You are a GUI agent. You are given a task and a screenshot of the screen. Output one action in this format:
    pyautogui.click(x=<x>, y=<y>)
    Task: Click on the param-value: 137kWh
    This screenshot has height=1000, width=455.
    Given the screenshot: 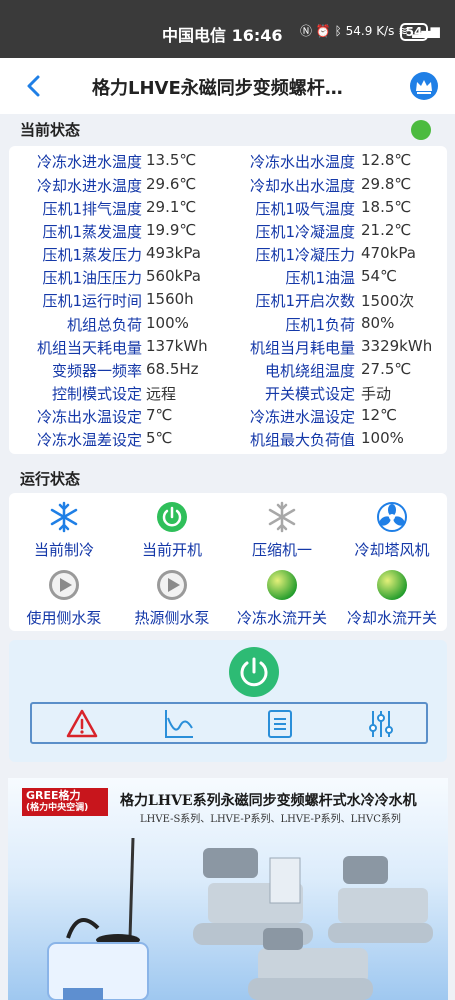 What is the action you would take?
    pyautogui.click(x=177, y=346)
    